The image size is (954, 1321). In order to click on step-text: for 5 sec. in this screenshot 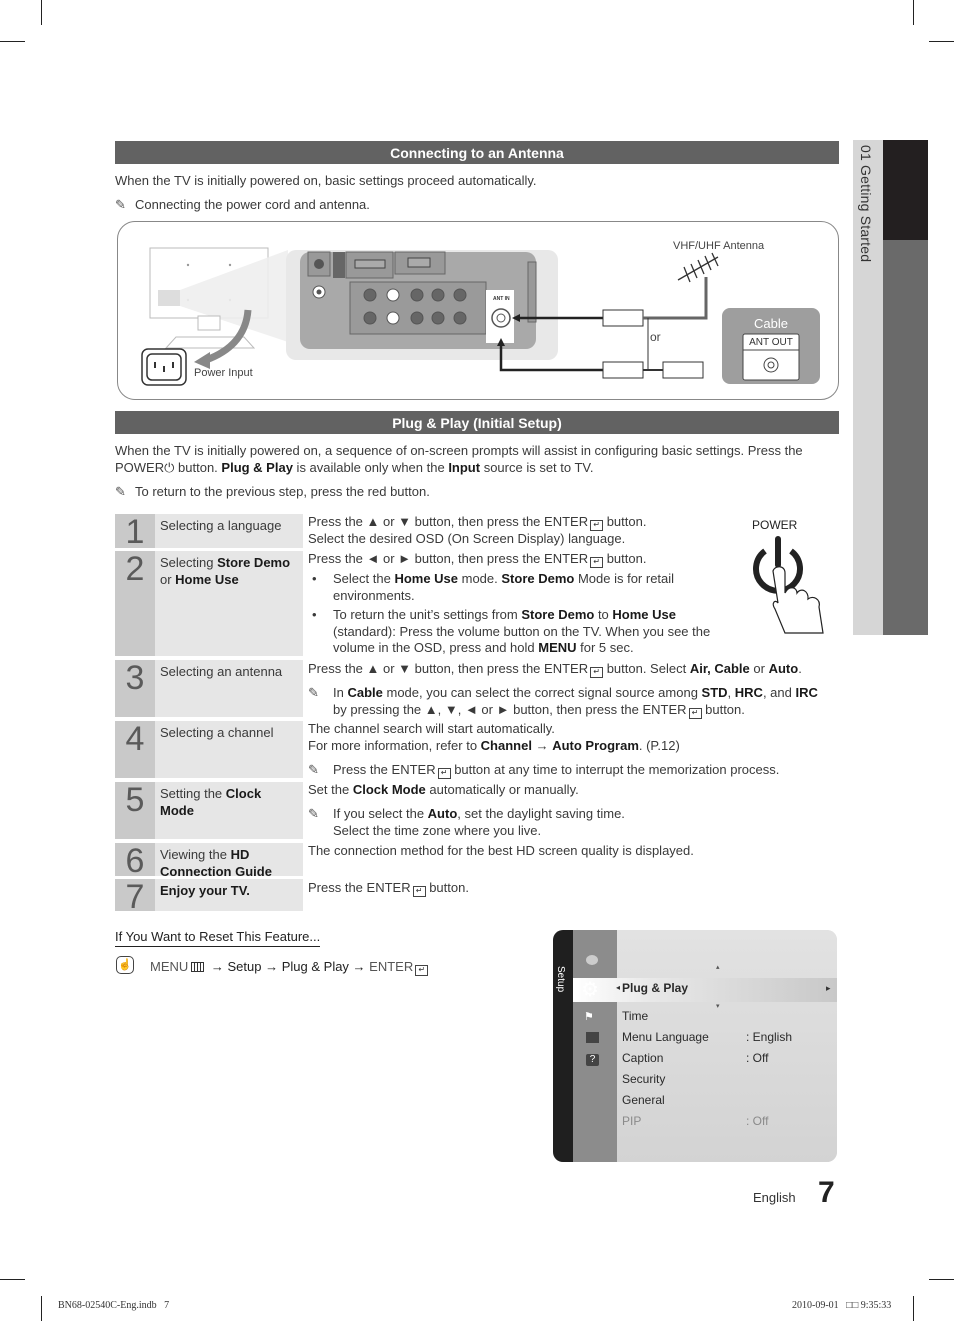, I will do `click(605, 647)`.